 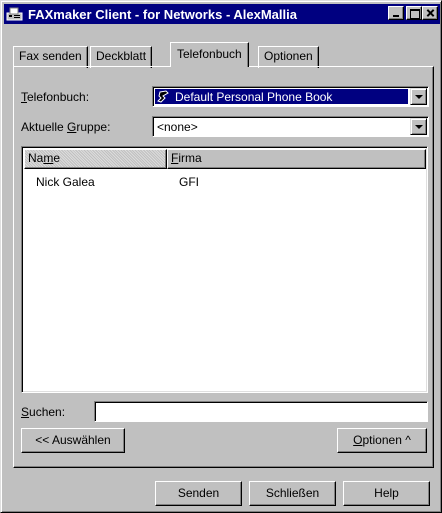 What do you see at coordinates (43, 412) in the screenshot?
I see `search-label: Suchen:` at bounding box center [43, 412].